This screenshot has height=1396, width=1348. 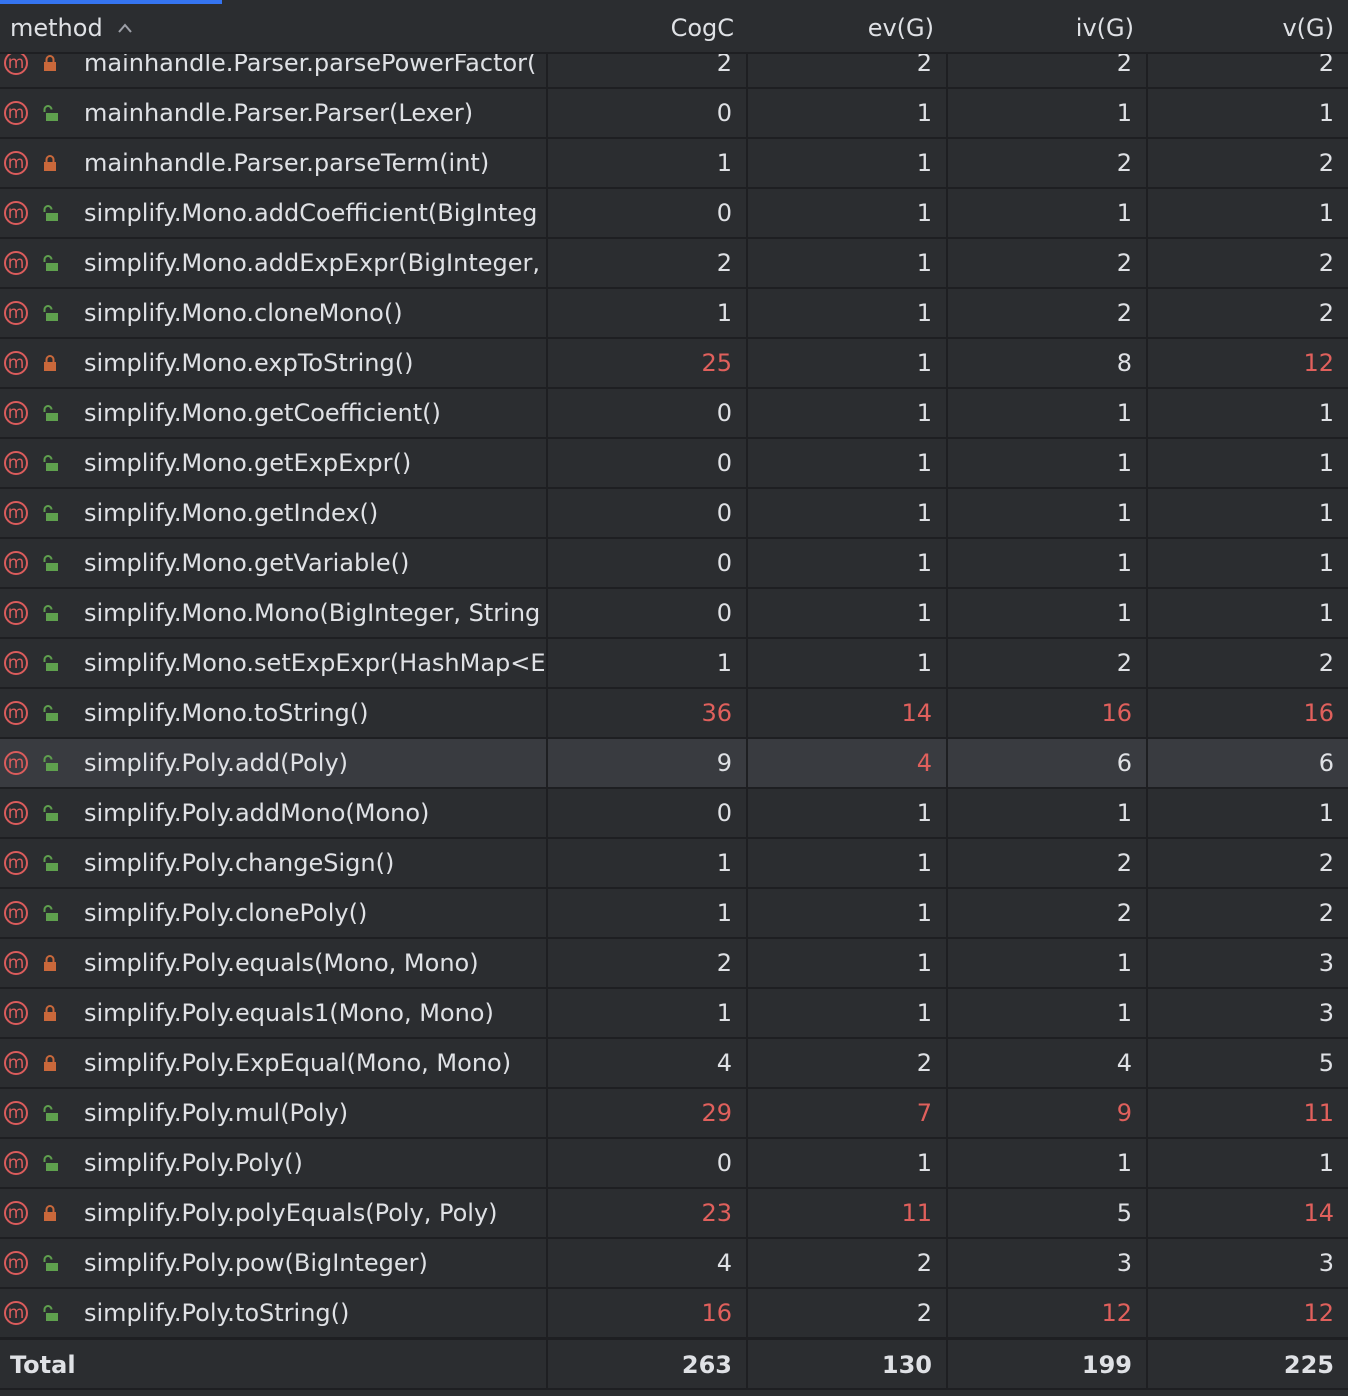 What do you see at coordinates (648, 763) in the screenshot?
I see `metric-cogc-cell: 9` at bounding box center [648, 763].